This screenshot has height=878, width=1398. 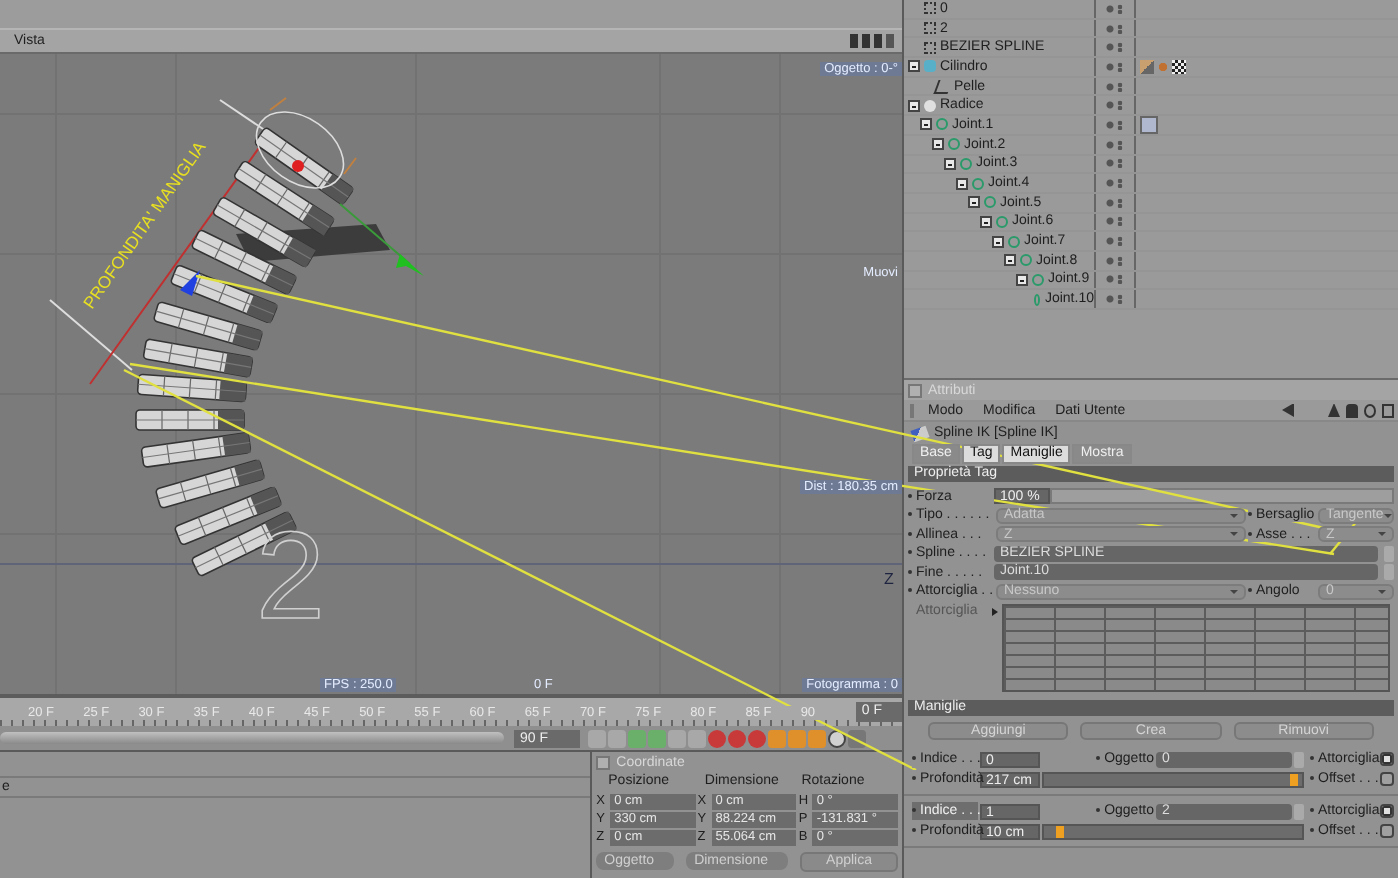 What do you see at coordinates (1147, 66) in the screenshot?
I see `tag-icon` at bounding box center [1147, 66].